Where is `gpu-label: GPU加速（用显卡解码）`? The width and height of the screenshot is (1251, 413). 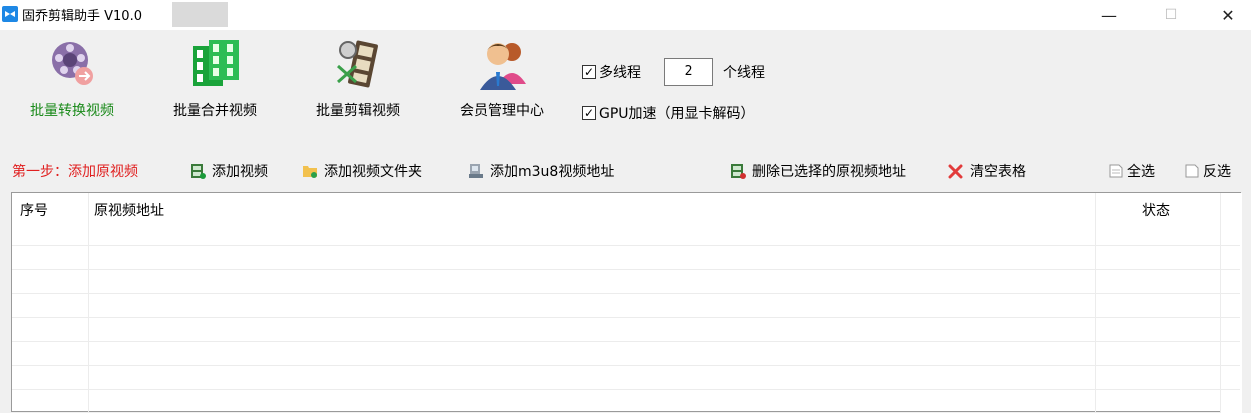 gpu-label: GPU加速（用显卡解码） is located at coordinates (677, 114).